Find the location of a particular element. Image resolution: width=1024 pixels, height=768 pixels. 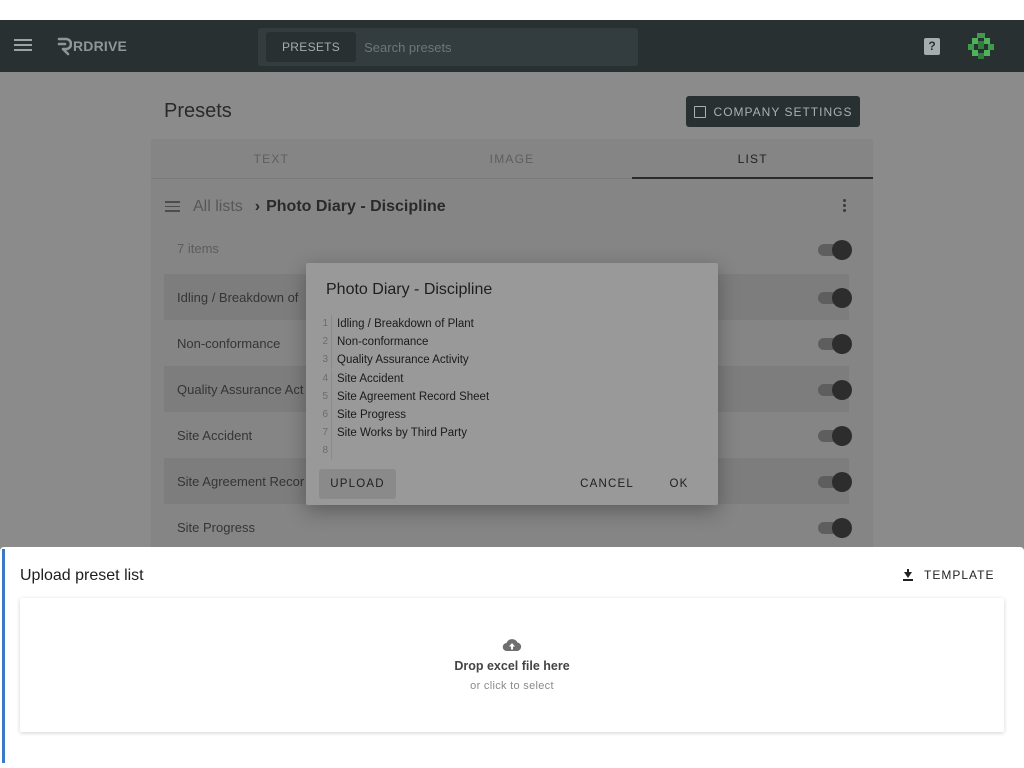

search-bar: PRESETS is located at coordinates (448, 47).